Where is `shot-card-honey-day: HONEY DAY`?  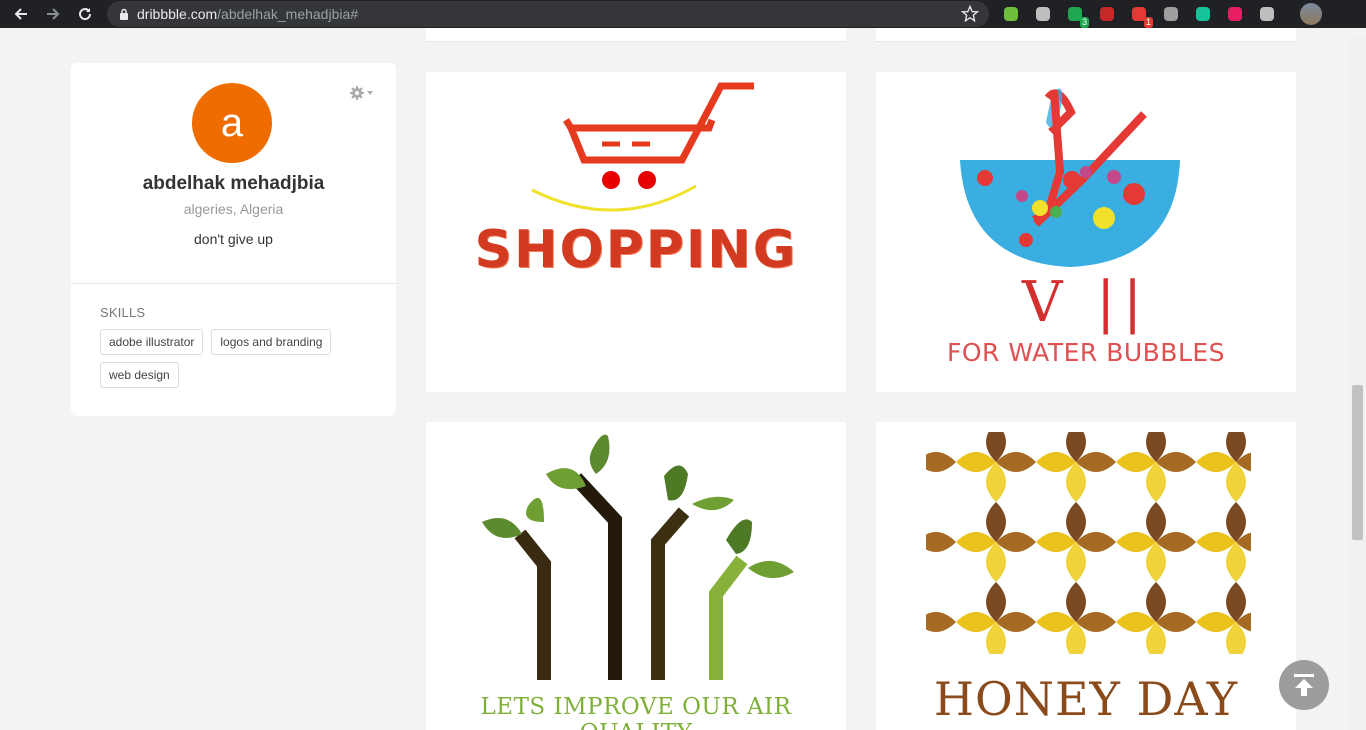
shot-card-honey-day: HONEY DAY is located at coordinates (1086, 576).